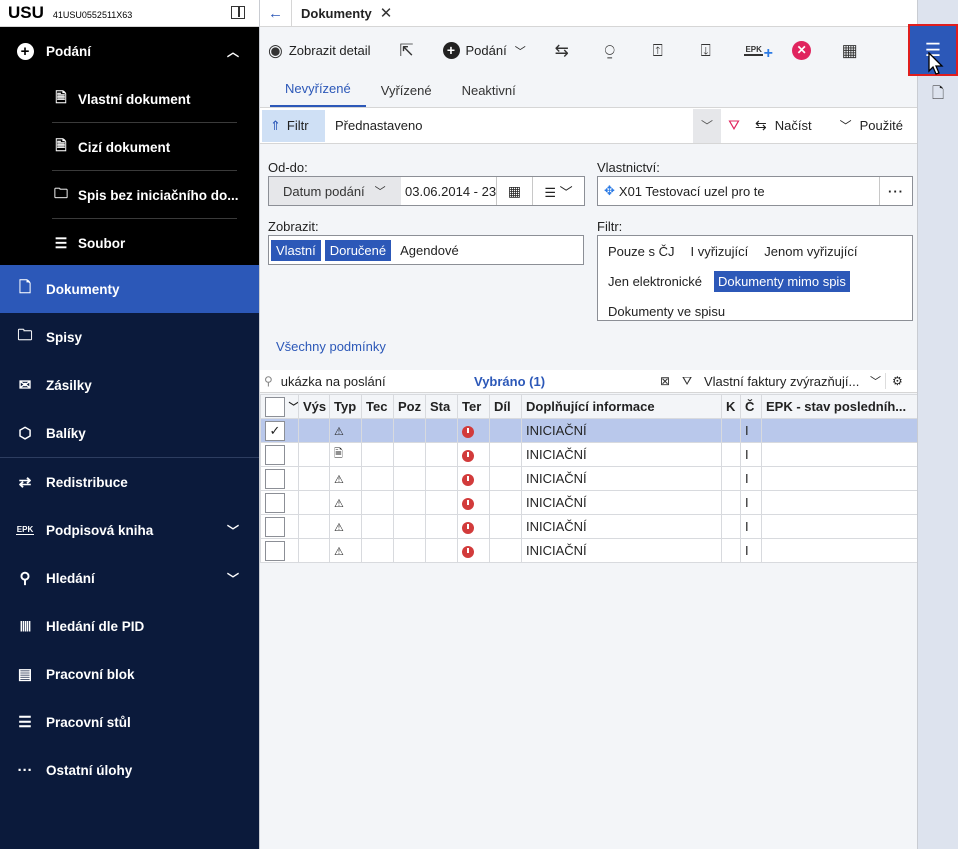 The width and height of the screenshot is (958, 849). I want to click on column-header: Díl, so click(505, 406).